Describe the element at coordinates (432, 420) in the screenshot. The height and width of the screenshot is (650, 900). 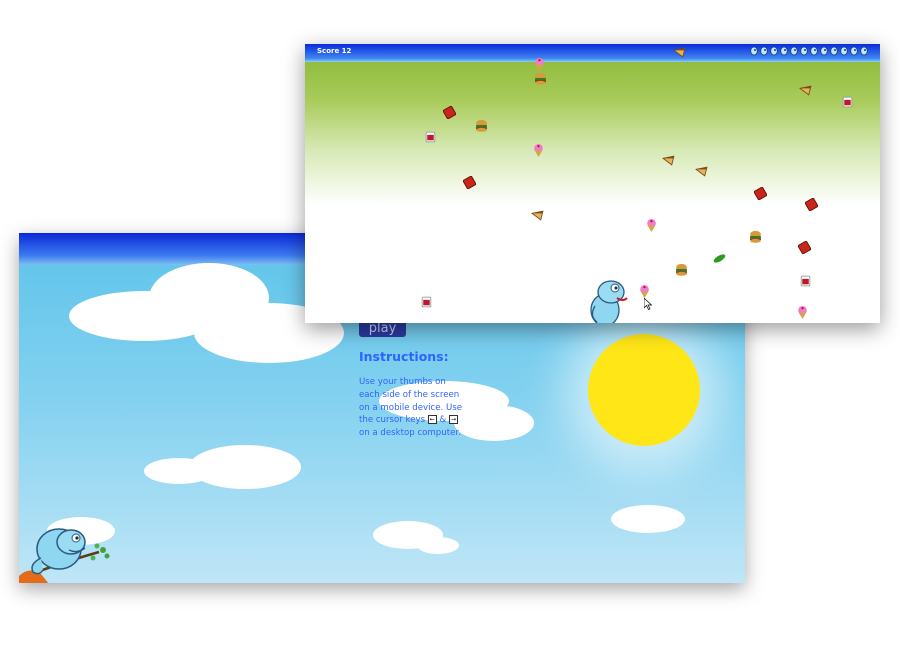
I see `left-arrow-key-icon: ←` at that location.